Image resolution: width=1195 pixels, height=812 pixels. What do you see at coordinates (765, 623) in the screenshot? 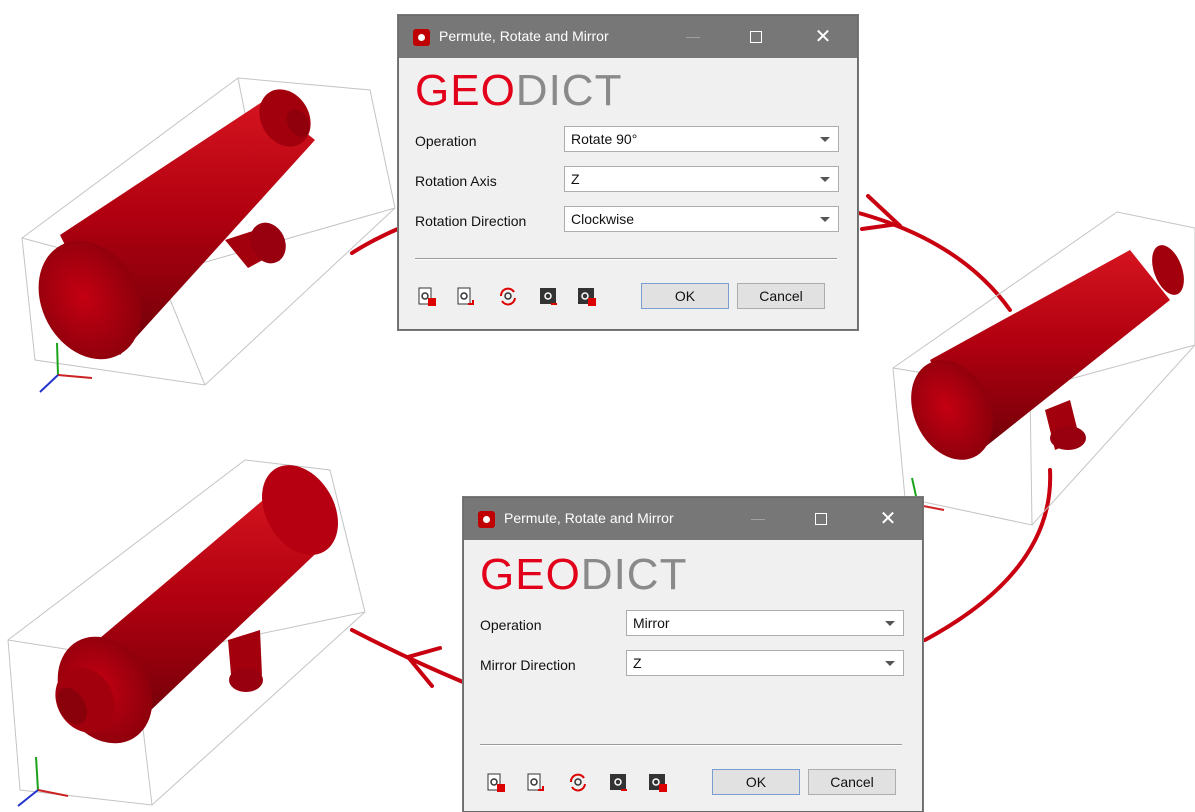
I see `operation-select: Mirror` at bounding box center [765, 623].